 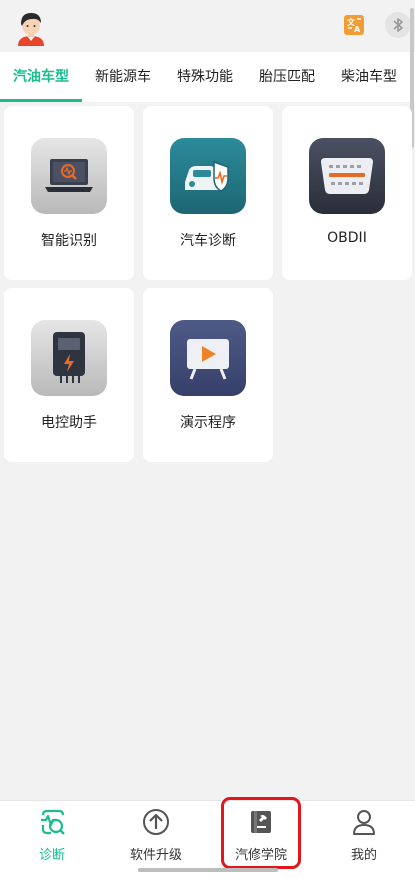 I want to click on top-bar: 文 A, so click(x=207, y=26).